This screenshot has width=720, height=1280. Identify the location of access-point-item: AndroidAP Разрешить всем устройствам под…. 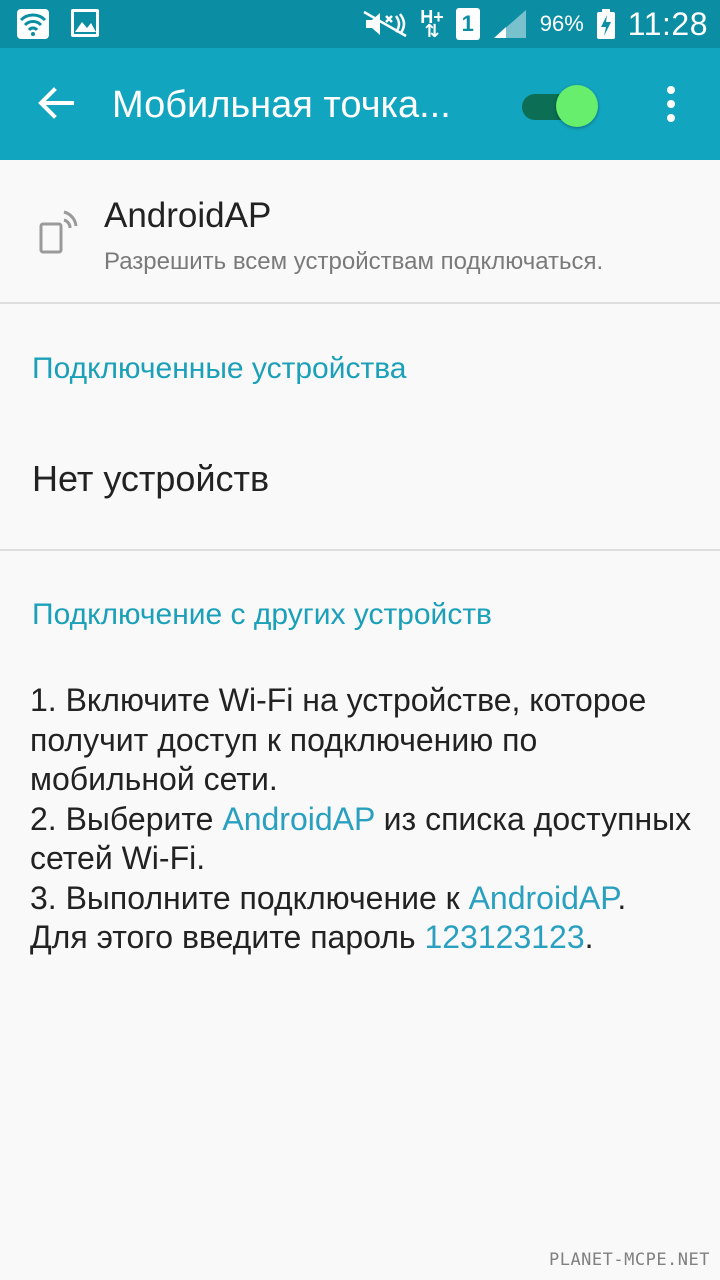
(360, 232).